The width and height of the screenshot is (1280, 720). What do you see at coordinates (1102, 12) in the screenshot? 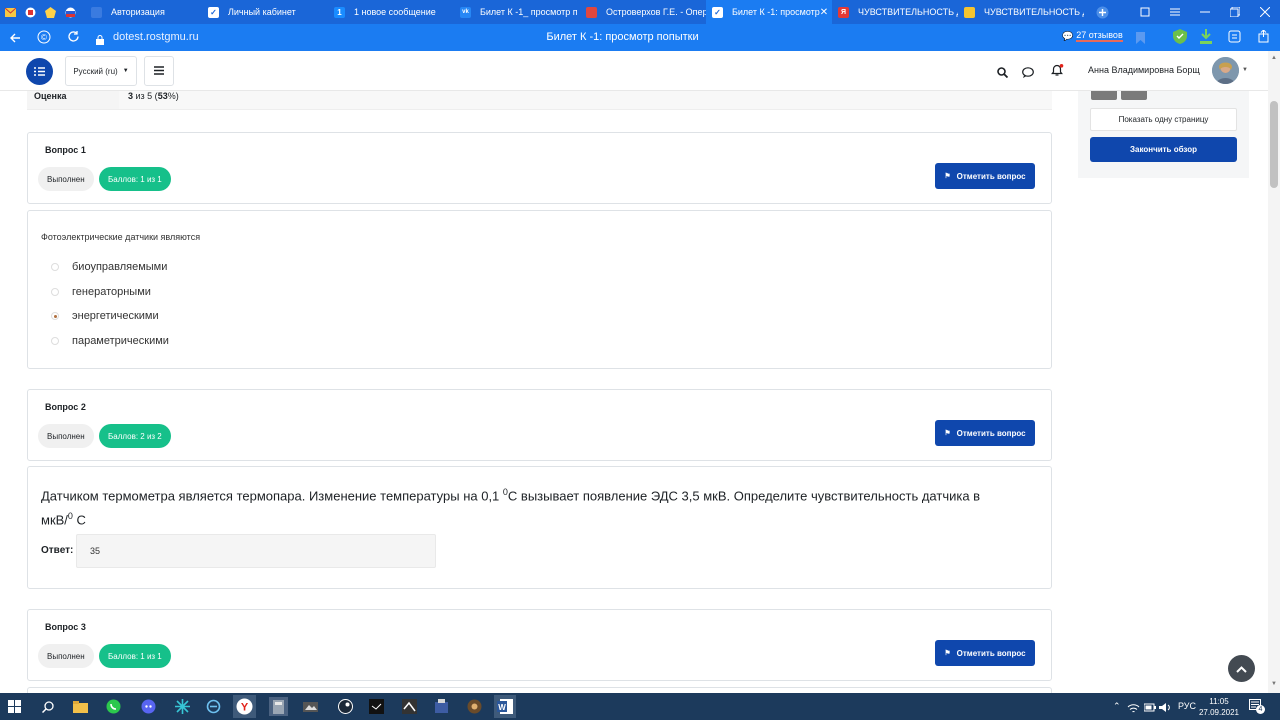
I see `new-tab-icon` at bounding box center [1102, 12].